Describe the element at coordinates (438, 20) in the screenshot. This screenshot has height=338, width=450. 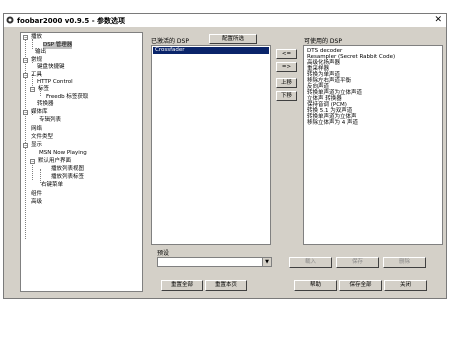
I see `close-window-icon: ✕` at that location.